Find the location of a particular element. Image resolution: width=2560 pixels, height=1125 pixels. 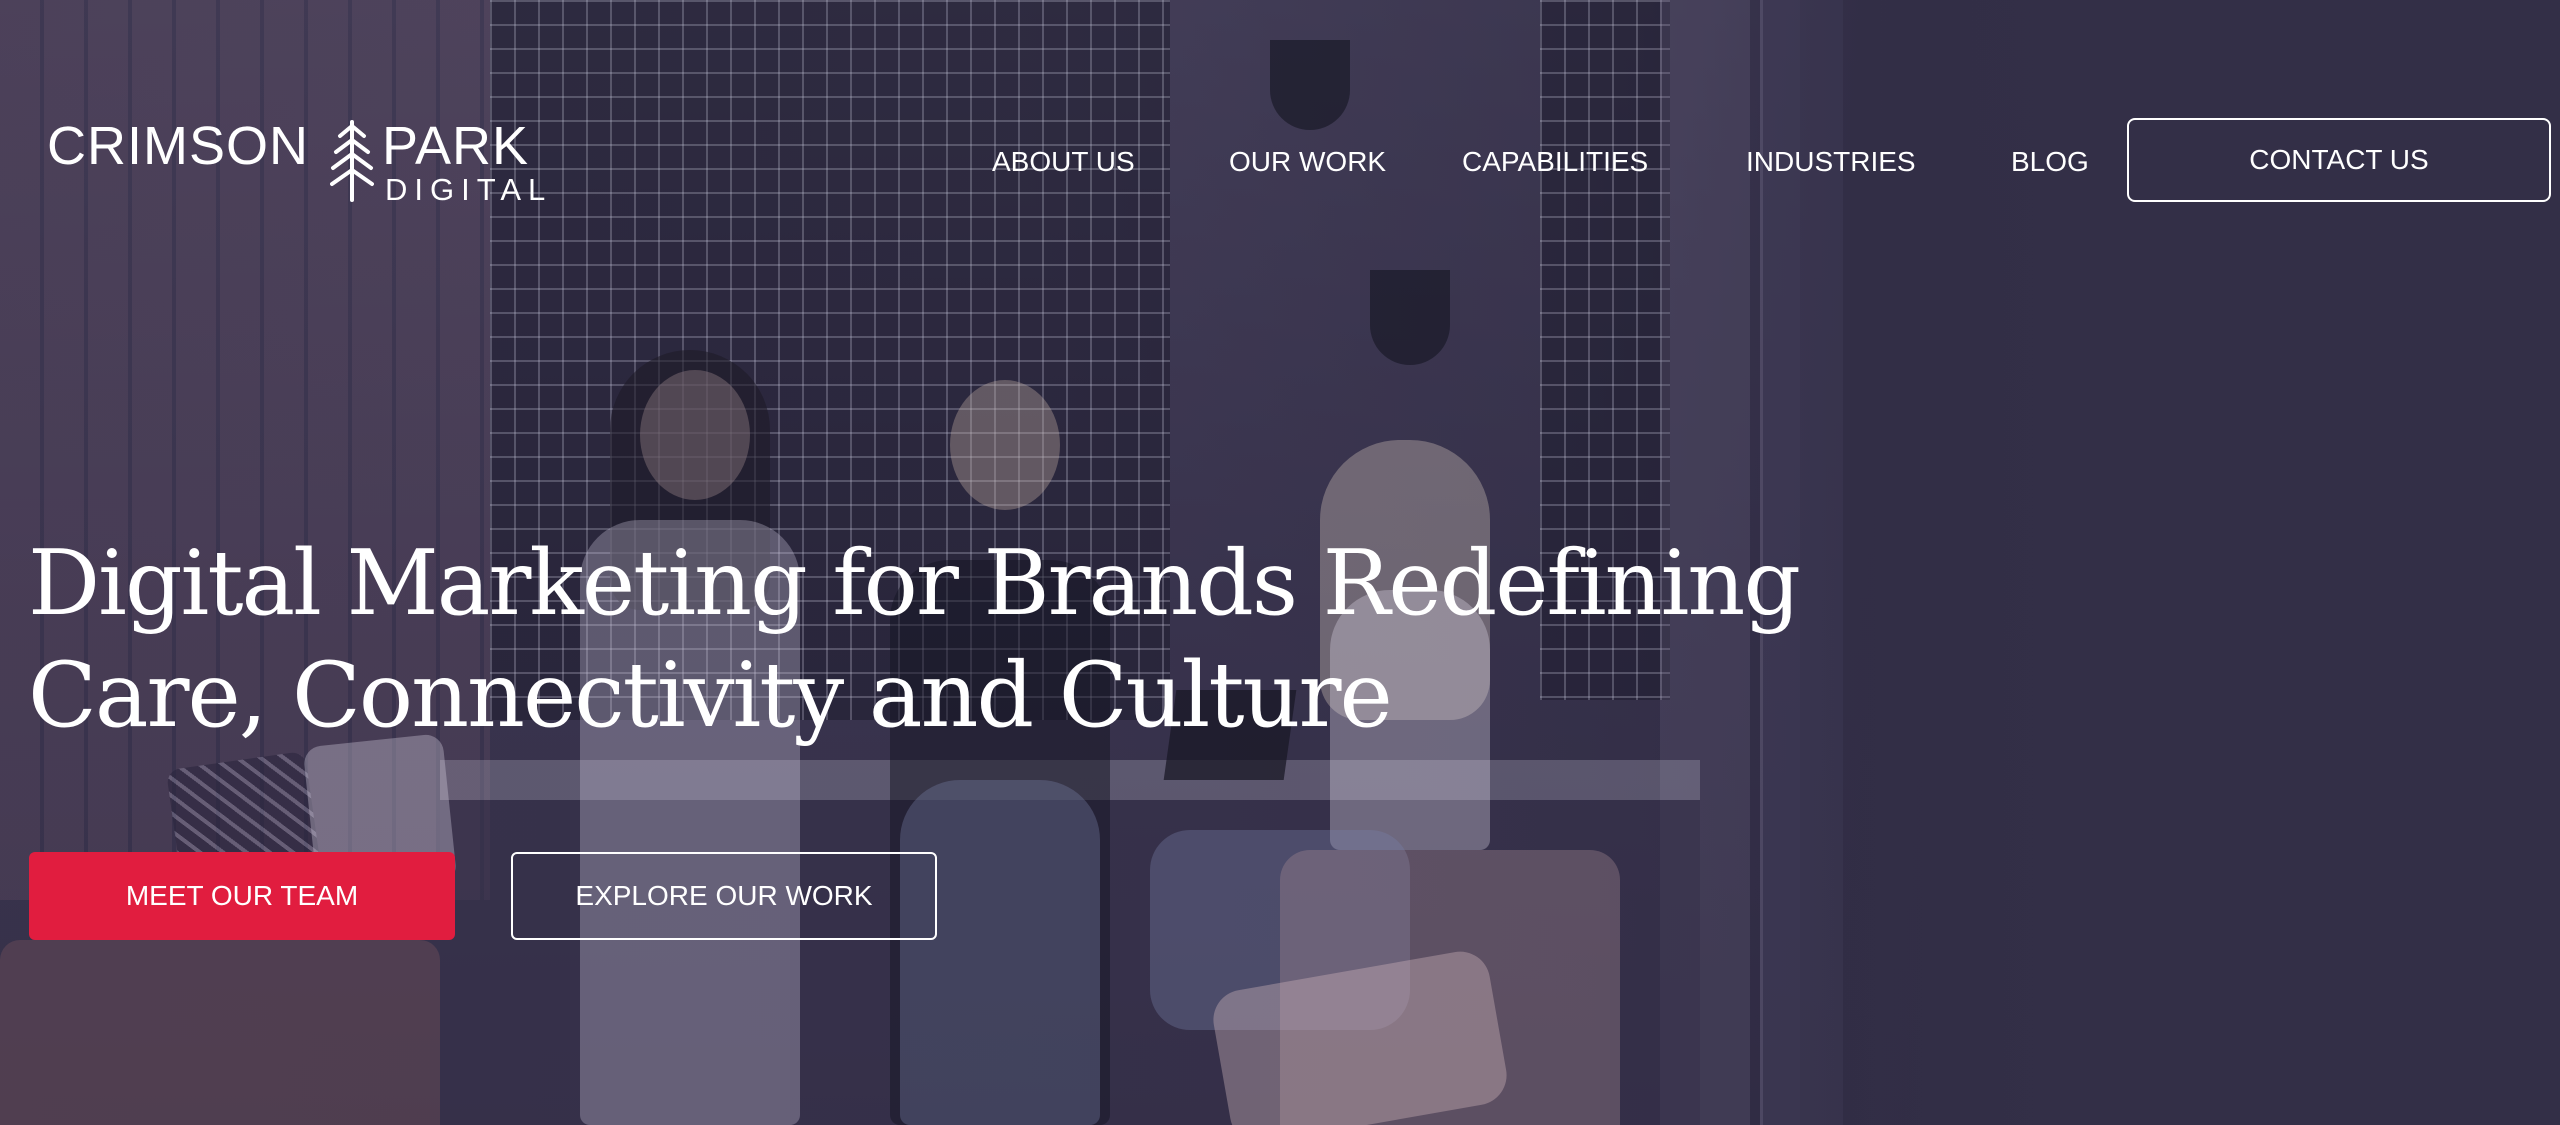

hero-headline-line-2: Care, Connectivity and Culture is located at coordinates (927, 696).